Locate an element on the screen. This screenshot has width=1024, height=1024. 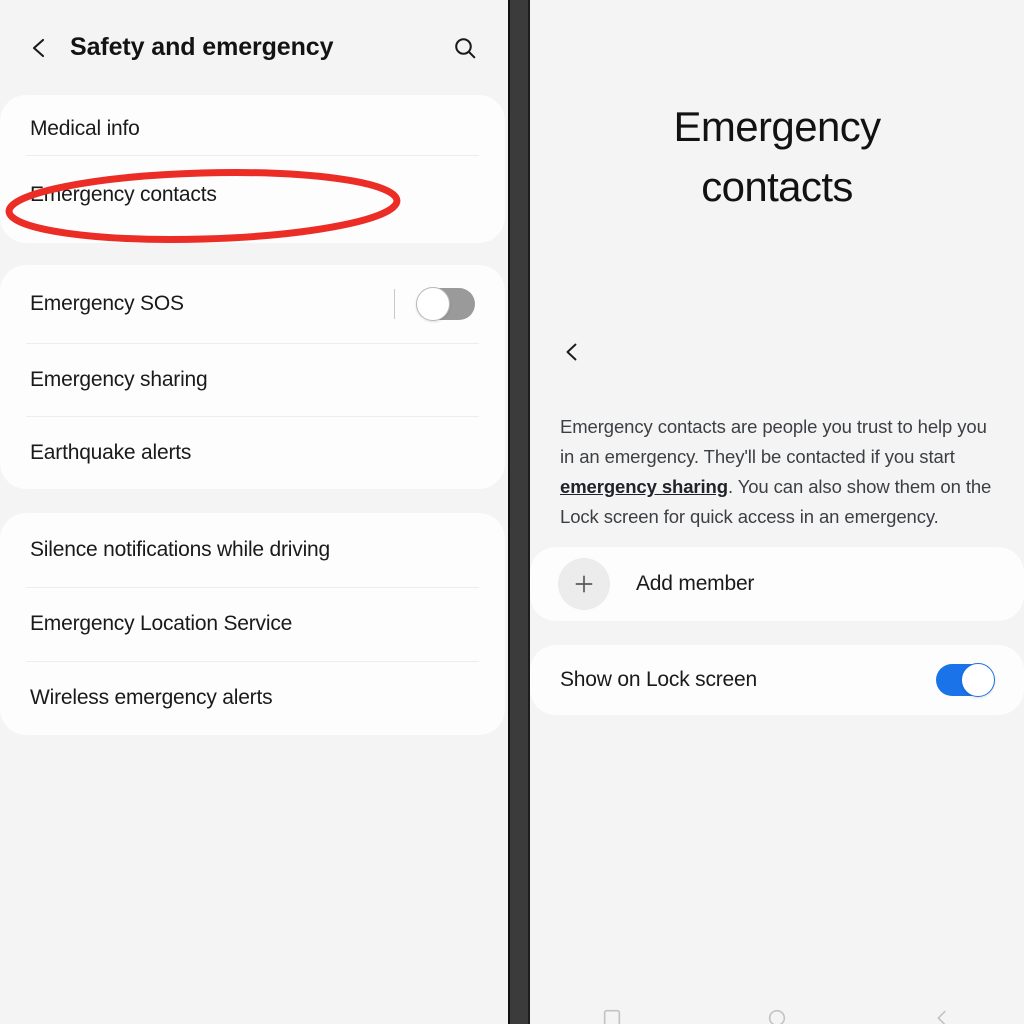
list-item-wireless-emergency-alerts: Wireless emergency alerts is located at coordinates (252, 698).